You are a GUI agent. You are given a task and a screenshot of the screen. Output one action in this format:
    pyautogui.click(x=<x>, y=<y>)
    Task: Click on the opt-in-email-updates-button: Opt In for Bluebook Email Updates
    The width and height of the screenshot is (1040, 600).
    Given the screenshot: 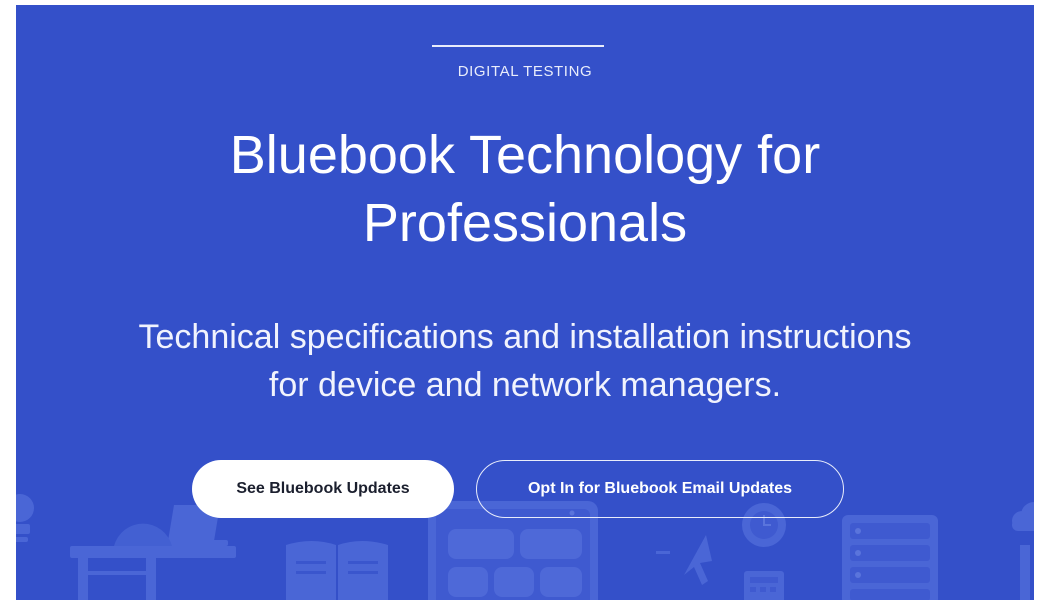 What is the action you would take?
    pyautogui.click(x=660, y=489)
    